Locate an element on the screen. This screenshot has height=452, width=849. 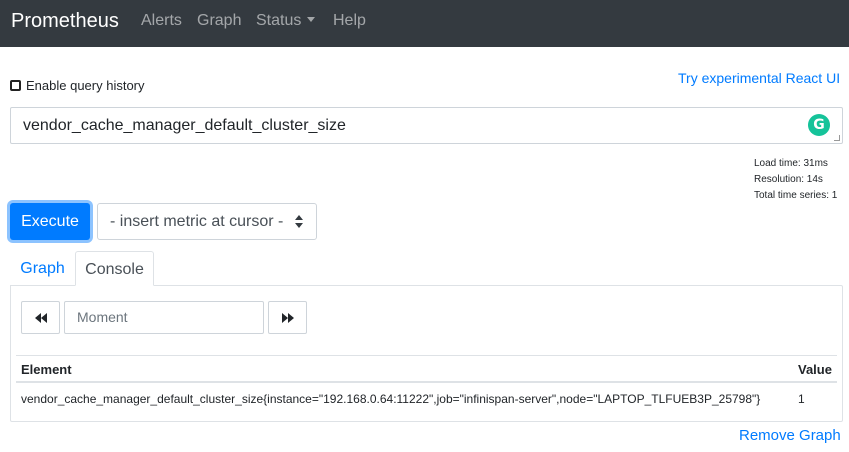
nav-help: Help is located at coordinates (349, 21).